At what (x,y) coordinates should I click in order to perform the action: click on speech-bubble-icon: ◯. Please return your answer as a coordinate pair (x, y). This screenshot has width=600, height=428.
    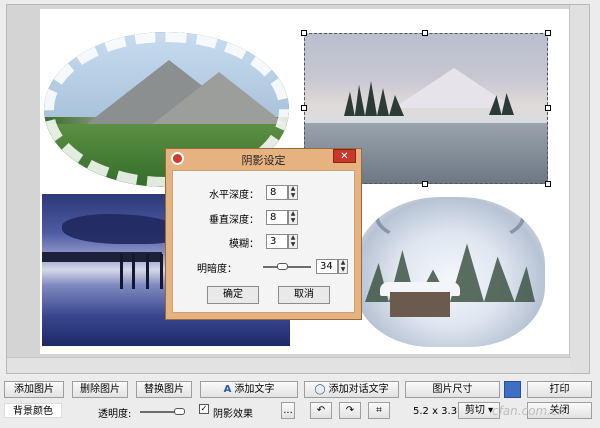
    Looking at the image, I should click on (320, 389).